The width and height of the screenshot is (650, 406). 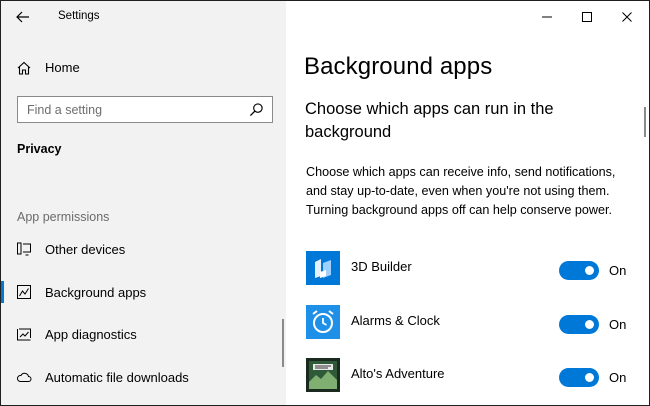 What do you see at coordinates (323, 322) in the screenshot?
I see `alarm-clock-icon` at bounding box center [323, 322].